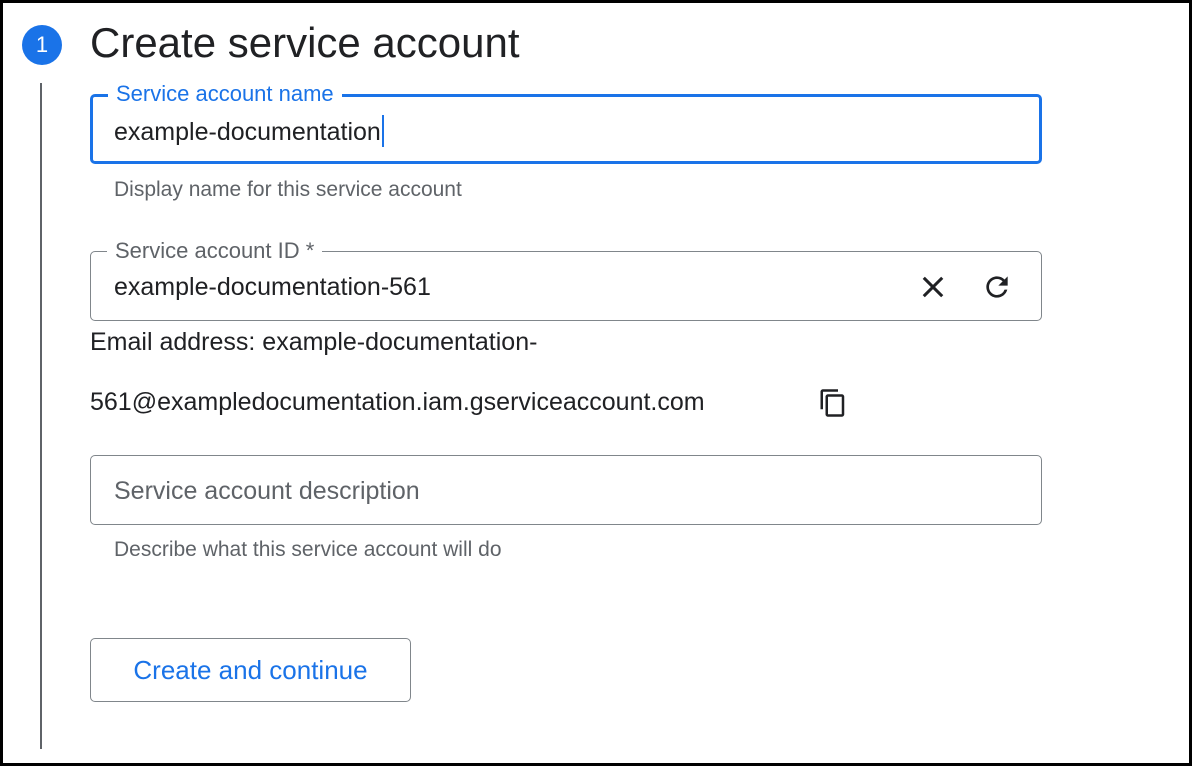 The height and width of the screenshot is (766, 1192). I want to click on create-and-continue-label: Create and continue, so click(250, 669).